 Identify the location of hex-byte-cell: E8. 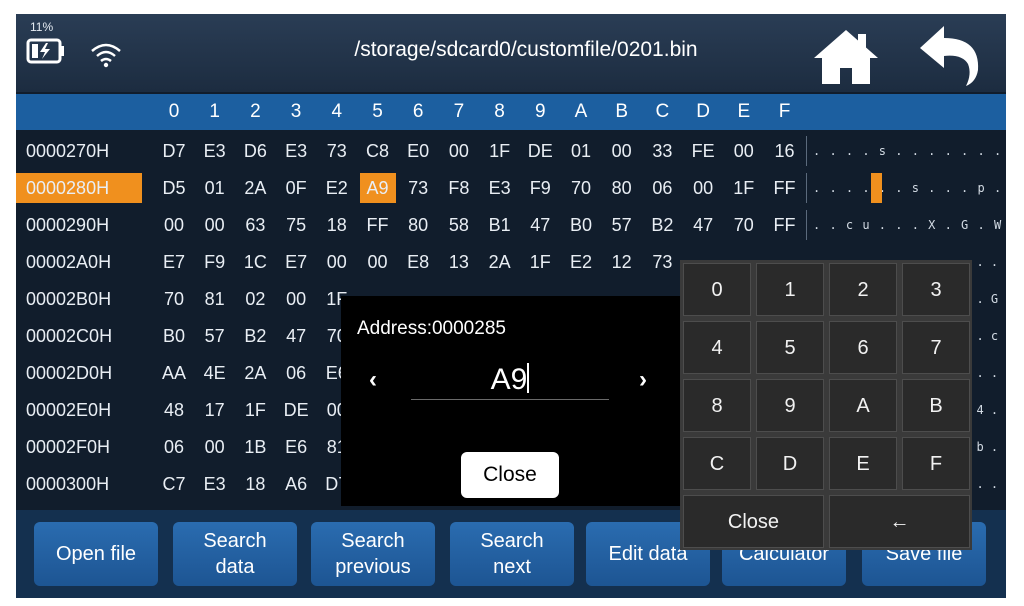
(418, 262).